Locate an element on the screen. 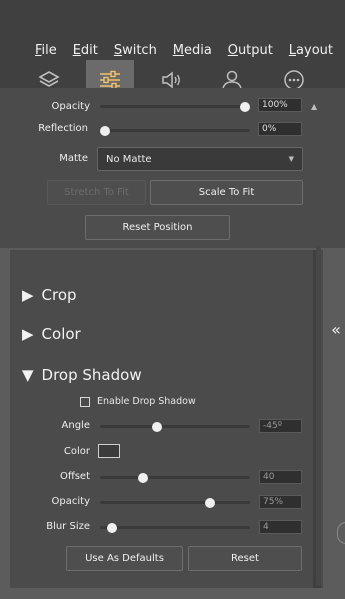  shadow-opacity-slider is located at coordinates (175, 502).